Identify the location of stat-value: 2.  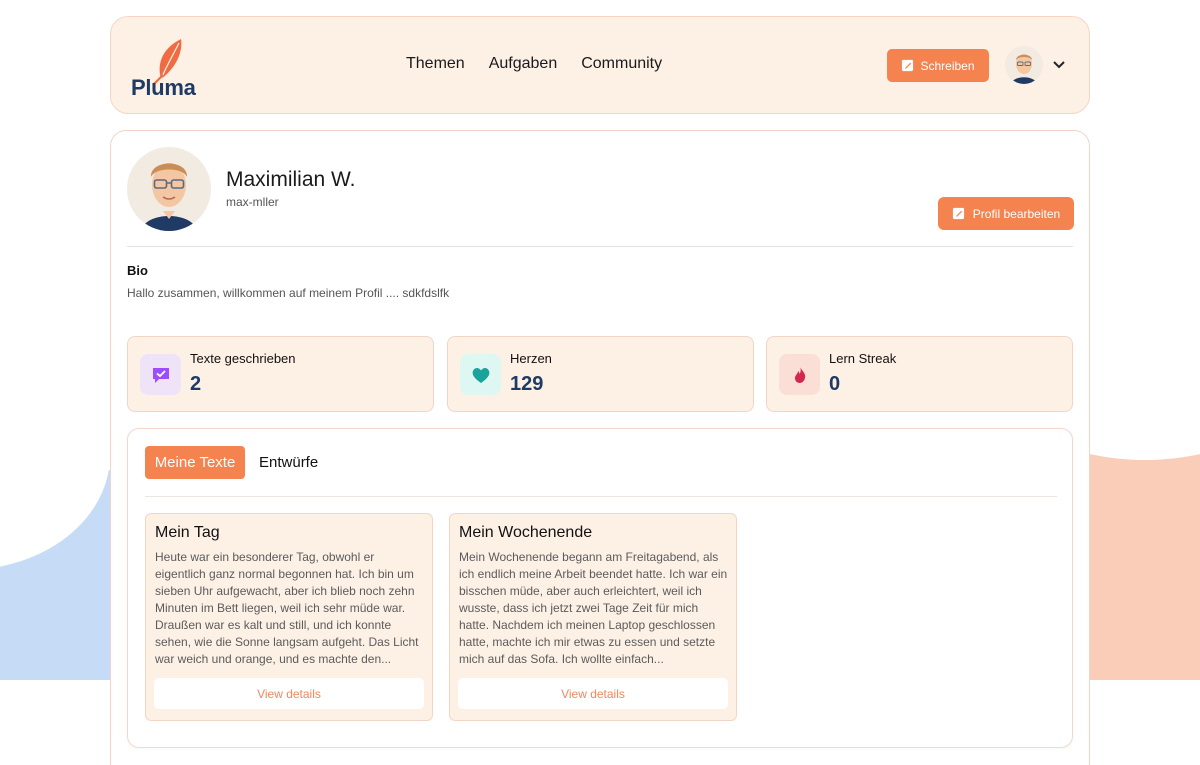
(196, 384).